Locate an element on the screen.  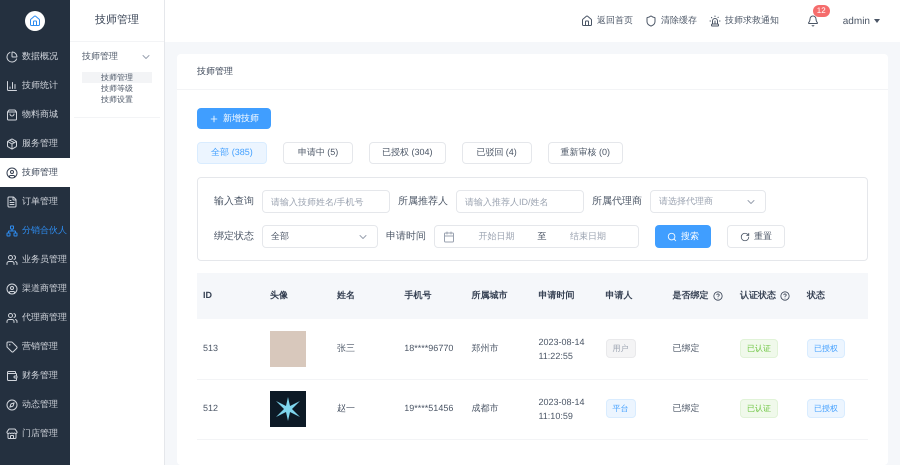
reset-icon is located at coordinates (745, 237).